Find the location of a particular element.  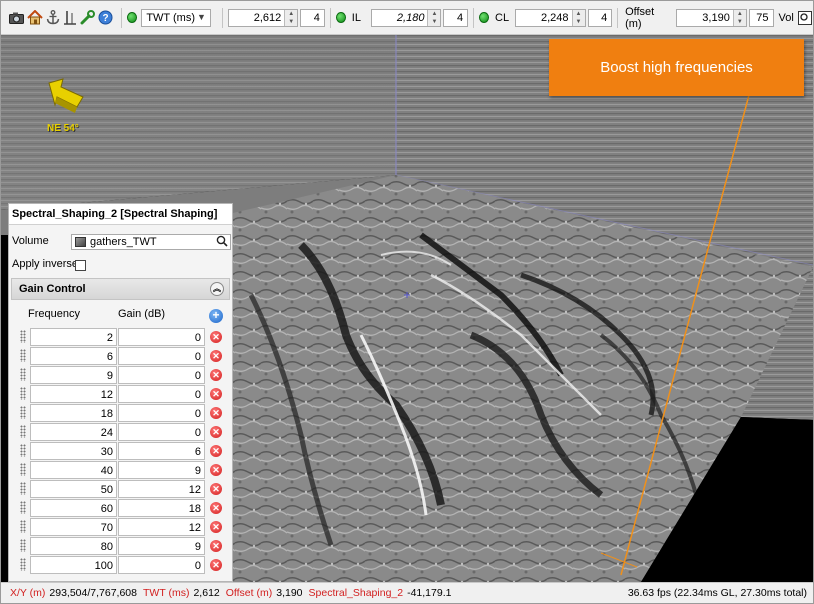

collapse-icon: ︽ is located at coordinates (217, 289).